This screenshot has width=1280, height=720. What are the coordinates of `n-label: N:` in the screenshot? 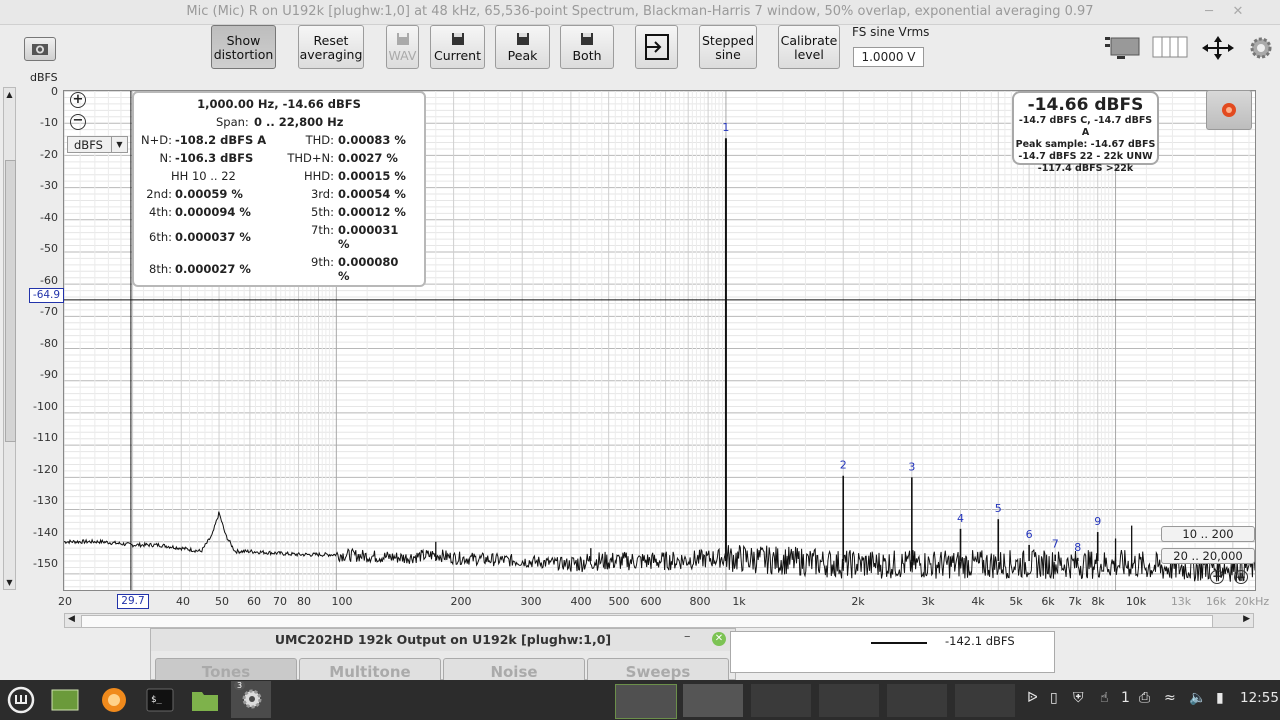 It's located at (165, 158).